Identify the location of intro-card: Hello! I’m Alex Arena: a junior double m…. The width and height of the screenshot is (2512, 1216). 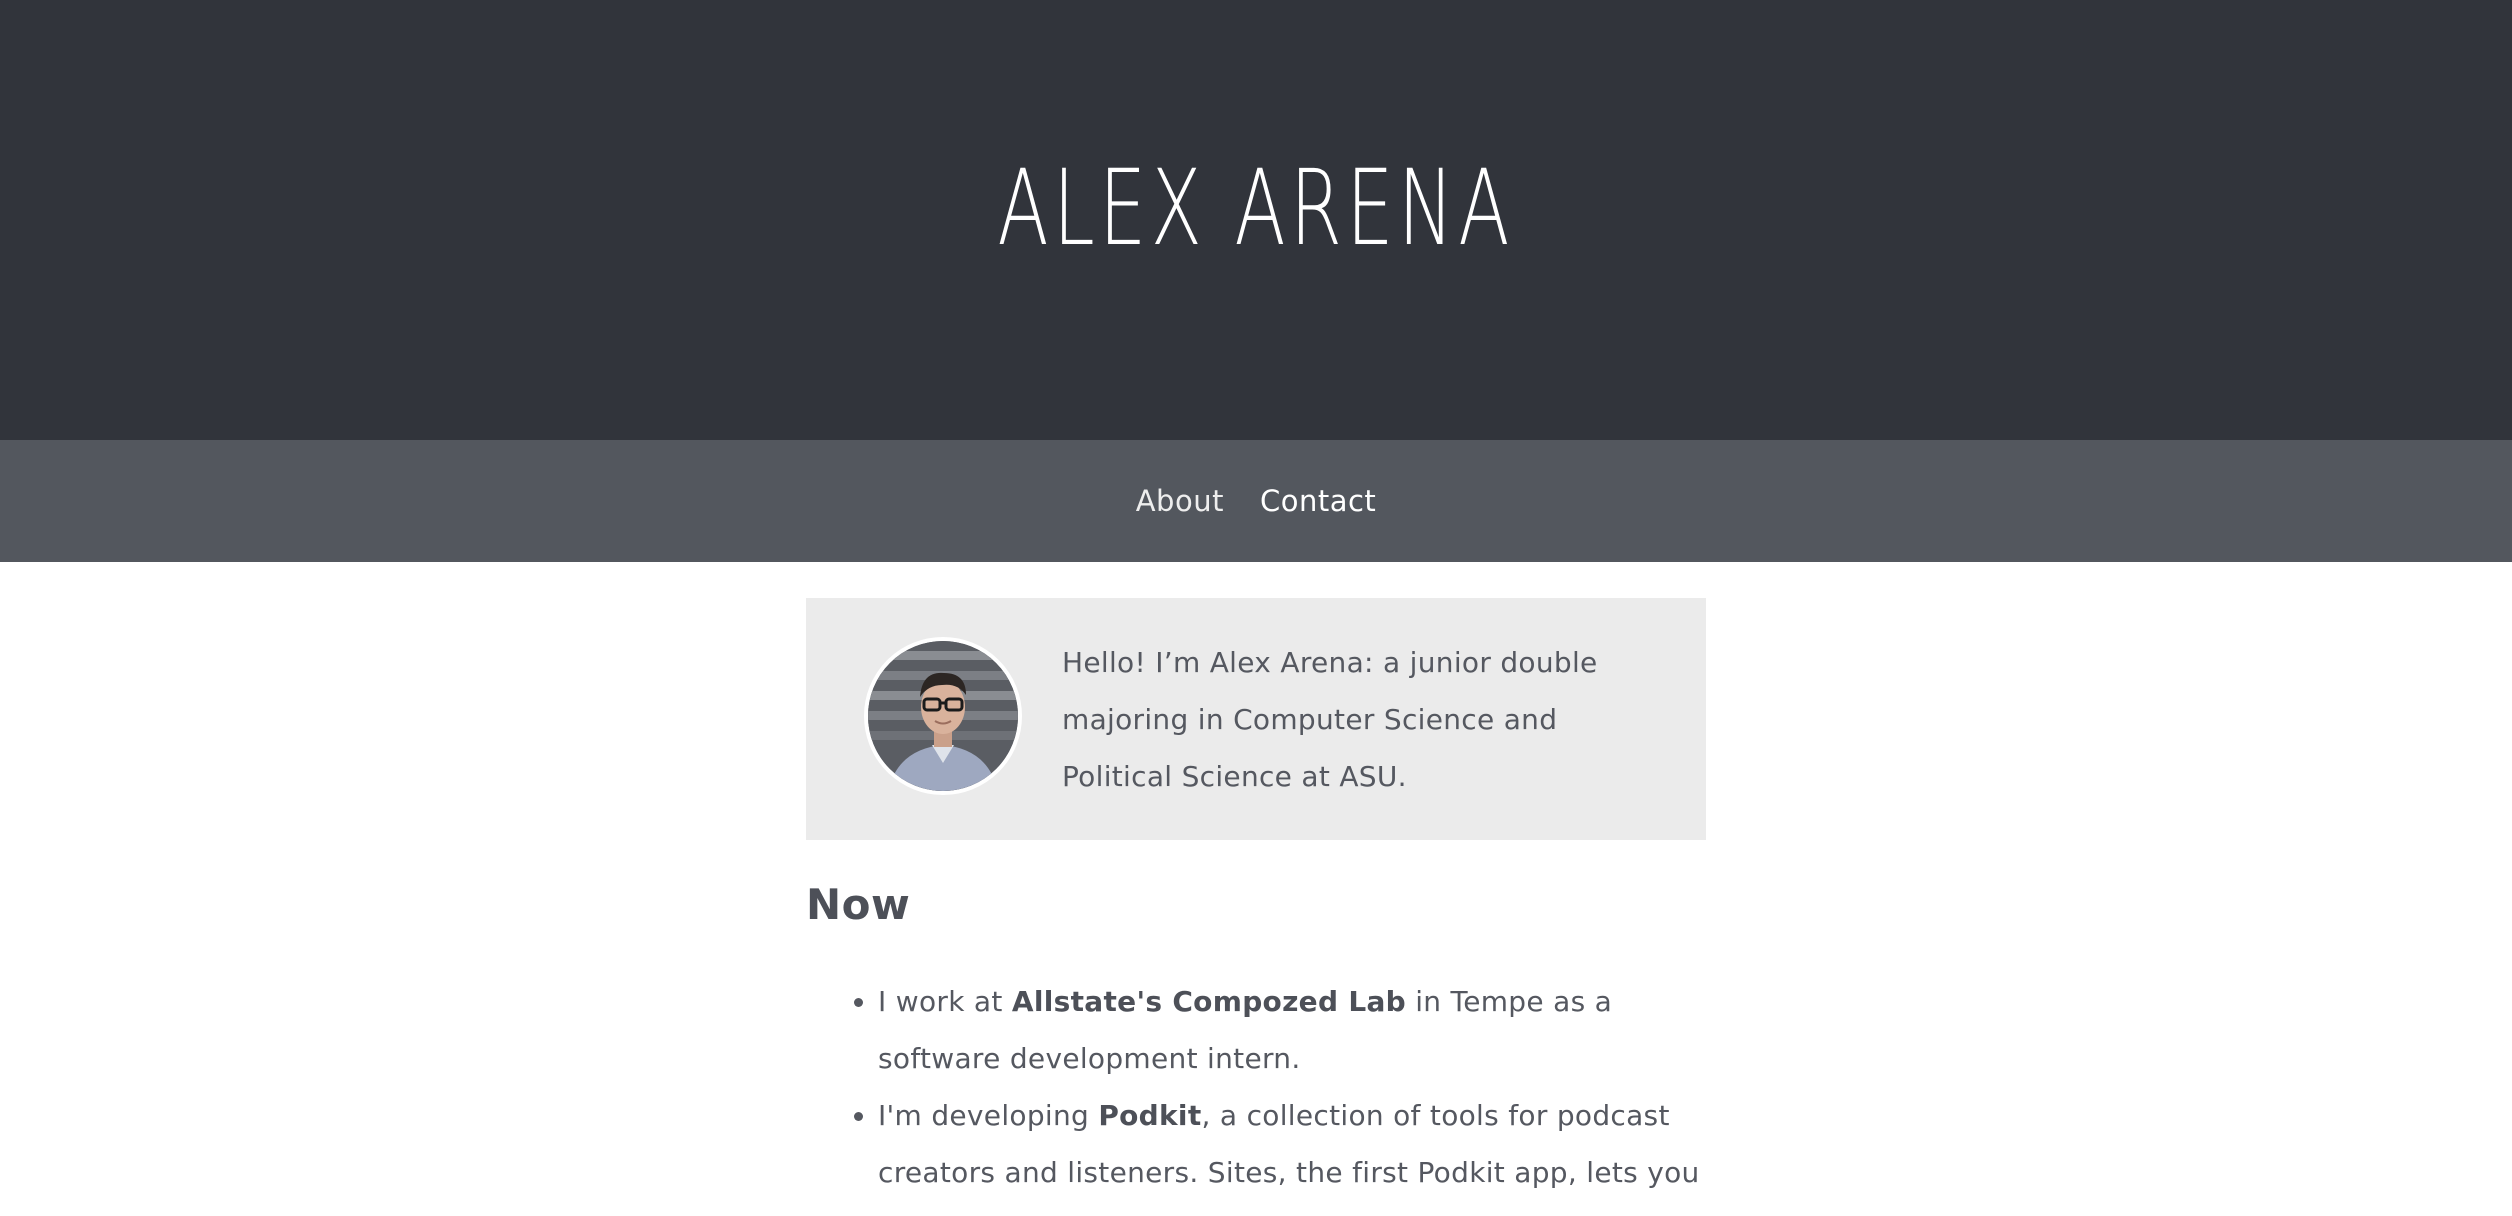
(1256, 719).